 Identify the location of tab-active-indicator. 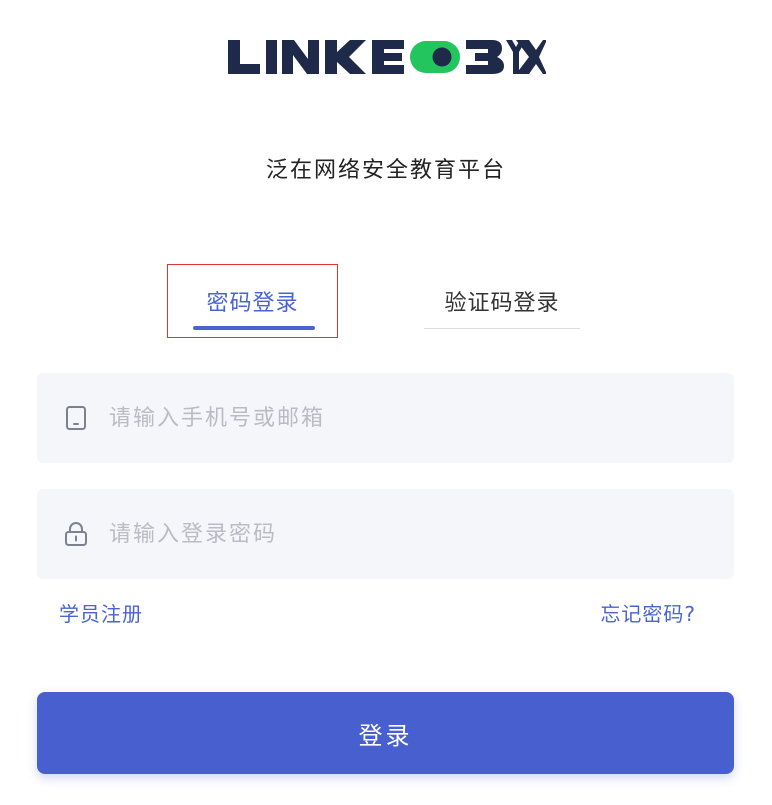
(254, 328).